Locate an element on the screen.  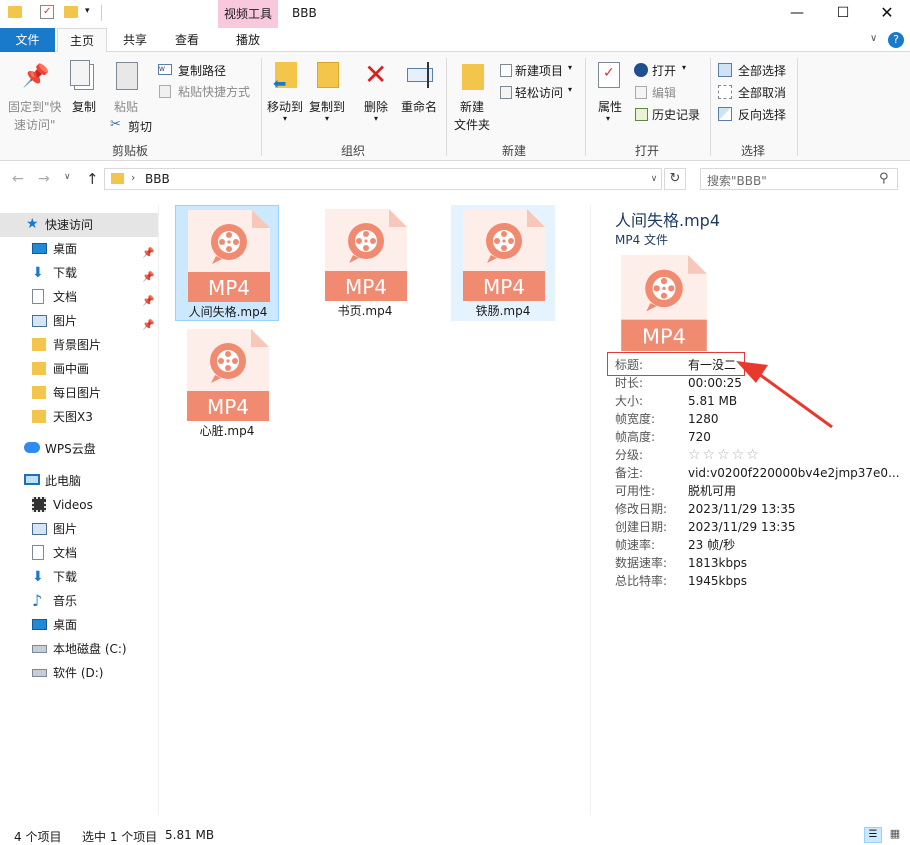
paste-button: 粘贴 is located at coordinates (128, 88).